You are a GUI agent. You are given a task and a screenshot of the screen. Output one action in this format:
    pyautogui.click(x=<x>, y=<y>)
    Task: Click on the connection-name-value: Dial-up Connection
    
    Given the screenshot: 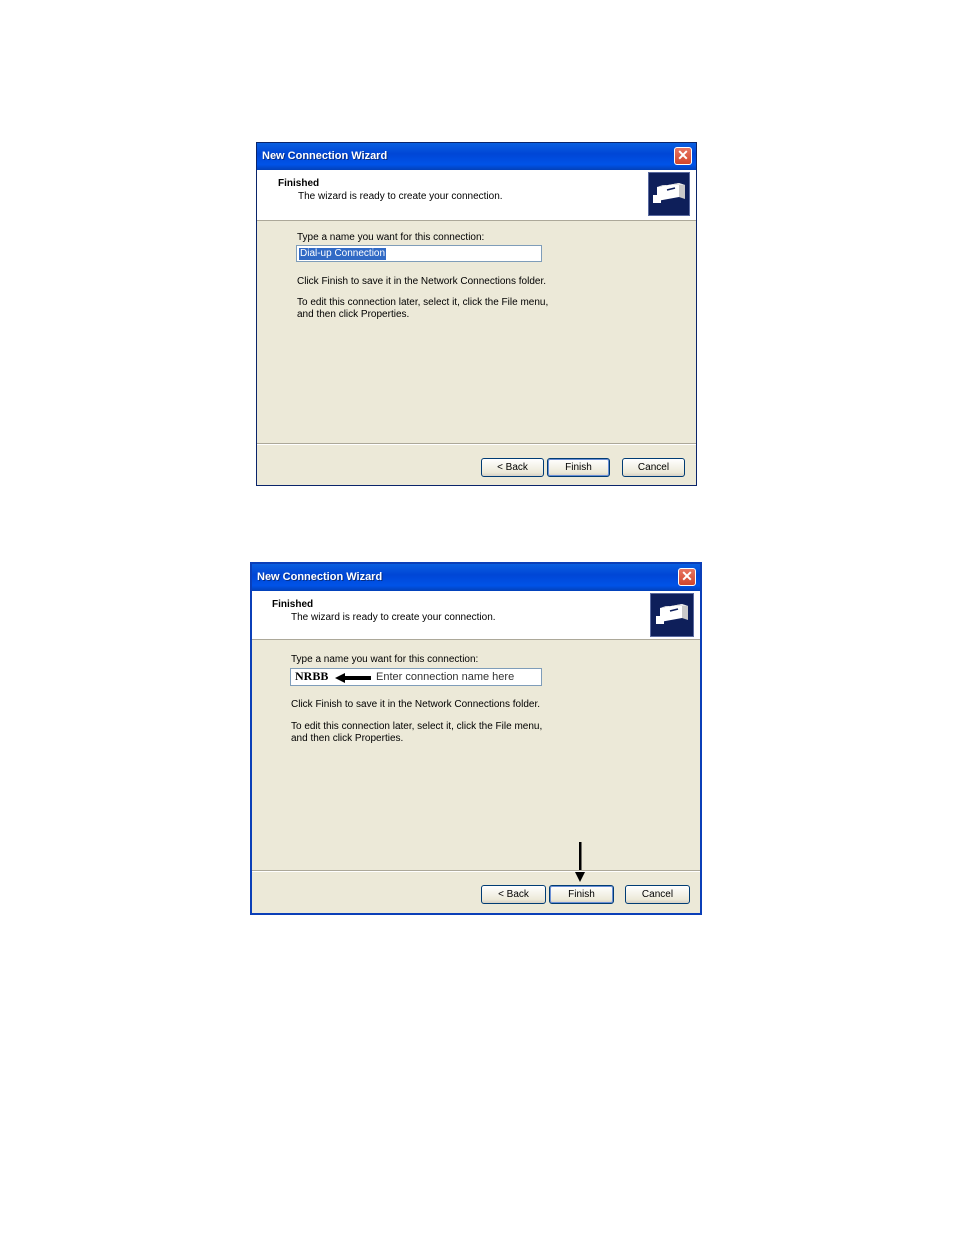 What is the action you would take?
    pyautogui.click(x=343, y=254)
    